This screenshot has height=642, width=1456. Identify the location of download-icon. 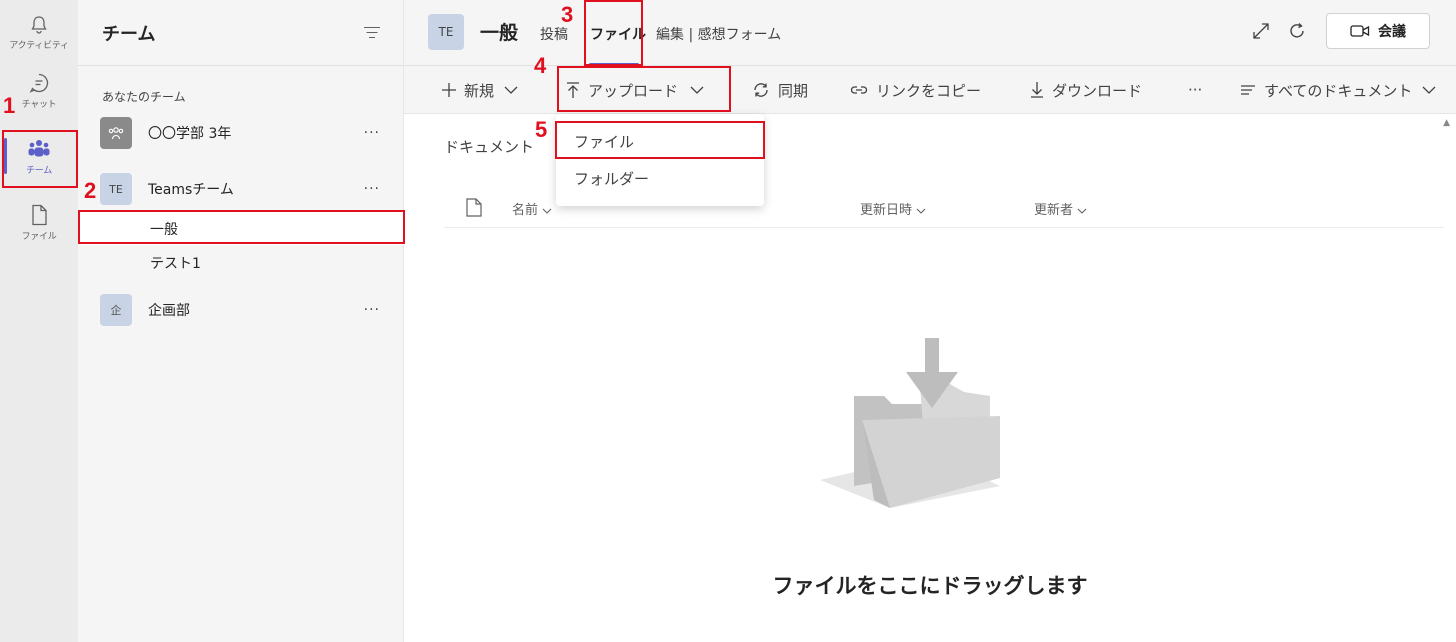
(1037, 90).